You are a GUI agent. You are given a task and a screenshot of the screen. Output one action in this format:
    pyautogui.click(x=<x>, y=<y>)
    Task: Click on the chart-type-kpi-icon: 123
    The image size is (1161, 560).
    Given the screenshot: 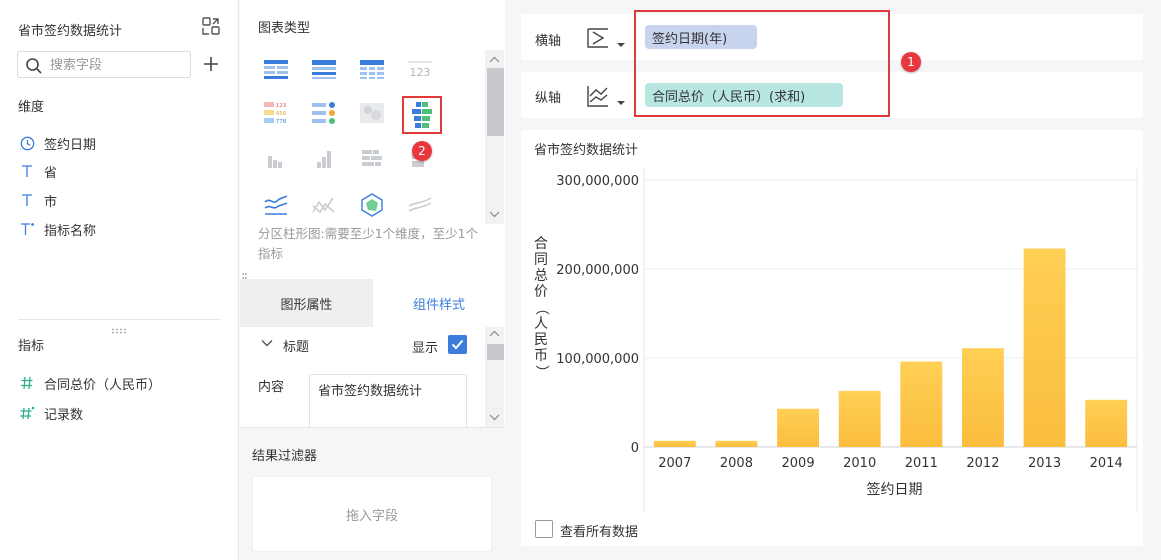 What is the action you would take?
    pyautogui.click(x=420, y=69)
    